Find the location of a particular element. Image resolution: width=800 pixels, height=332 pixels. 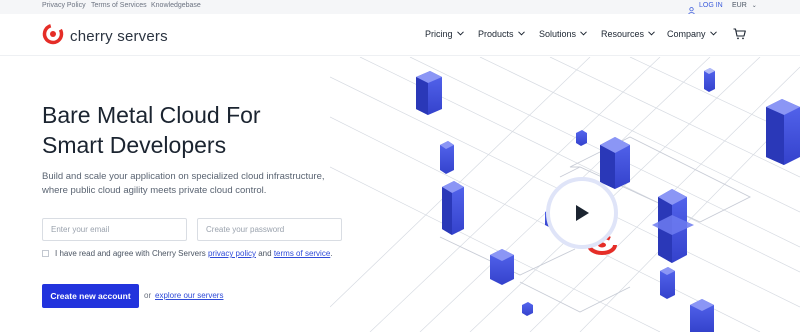

agree-and-text: and is located at coordinates (265, 253).